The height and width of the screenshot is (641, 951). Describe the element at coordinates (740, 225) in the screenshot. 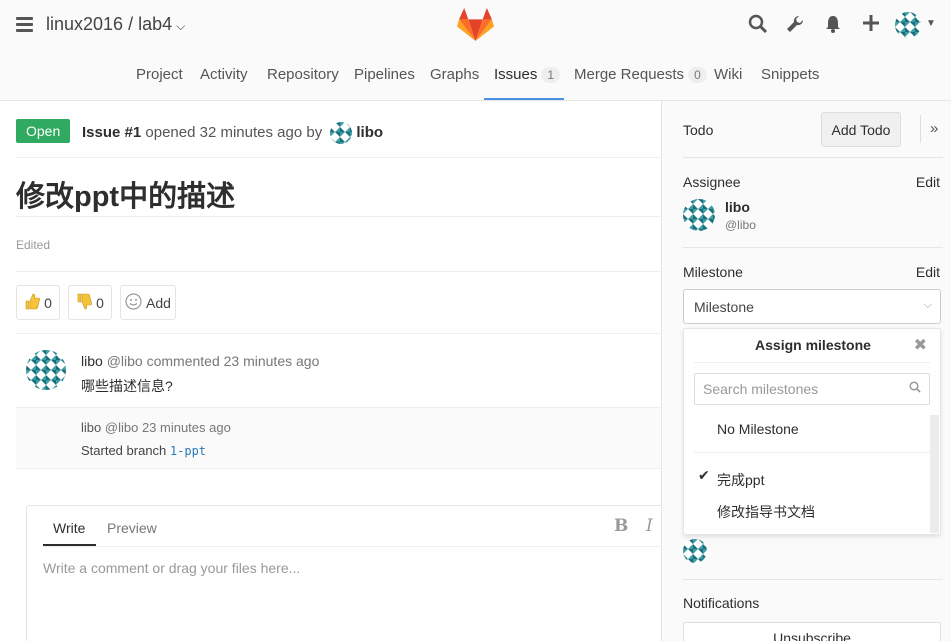

I see `assignee-username: @libo` at that location.